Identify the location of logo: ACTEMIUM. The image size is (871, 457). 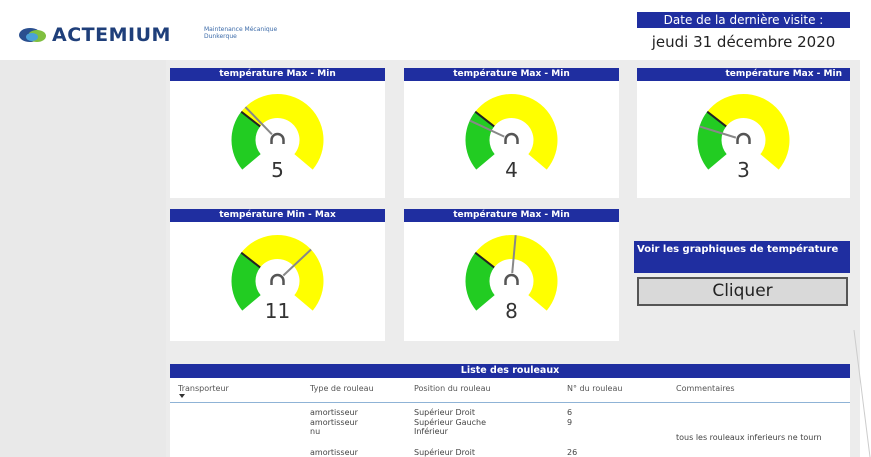
(94, 35).